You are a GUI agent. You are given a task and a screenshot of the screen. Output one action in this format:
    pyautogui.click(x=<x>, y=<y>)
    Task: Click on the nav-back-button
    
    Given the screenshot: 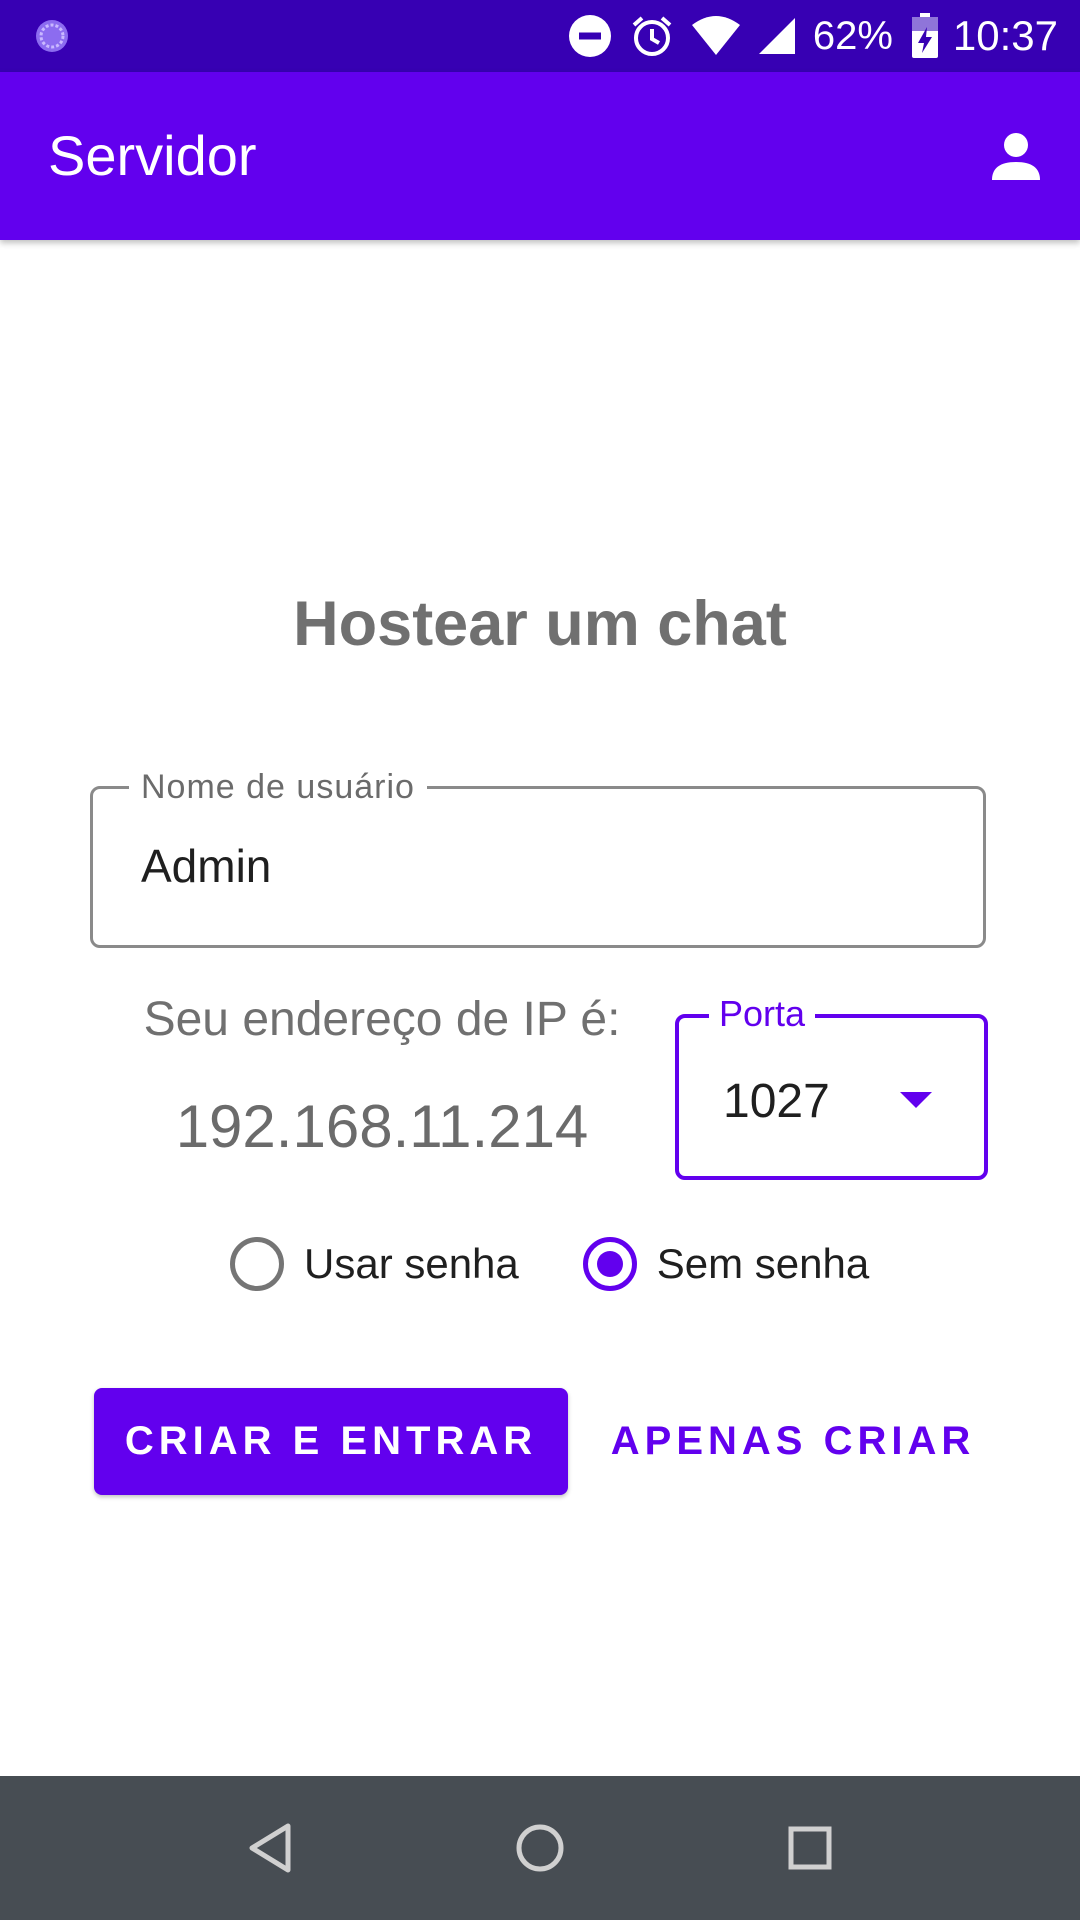 What is the action you would take?
    pyautogui.click(x=270, y=1848)
    